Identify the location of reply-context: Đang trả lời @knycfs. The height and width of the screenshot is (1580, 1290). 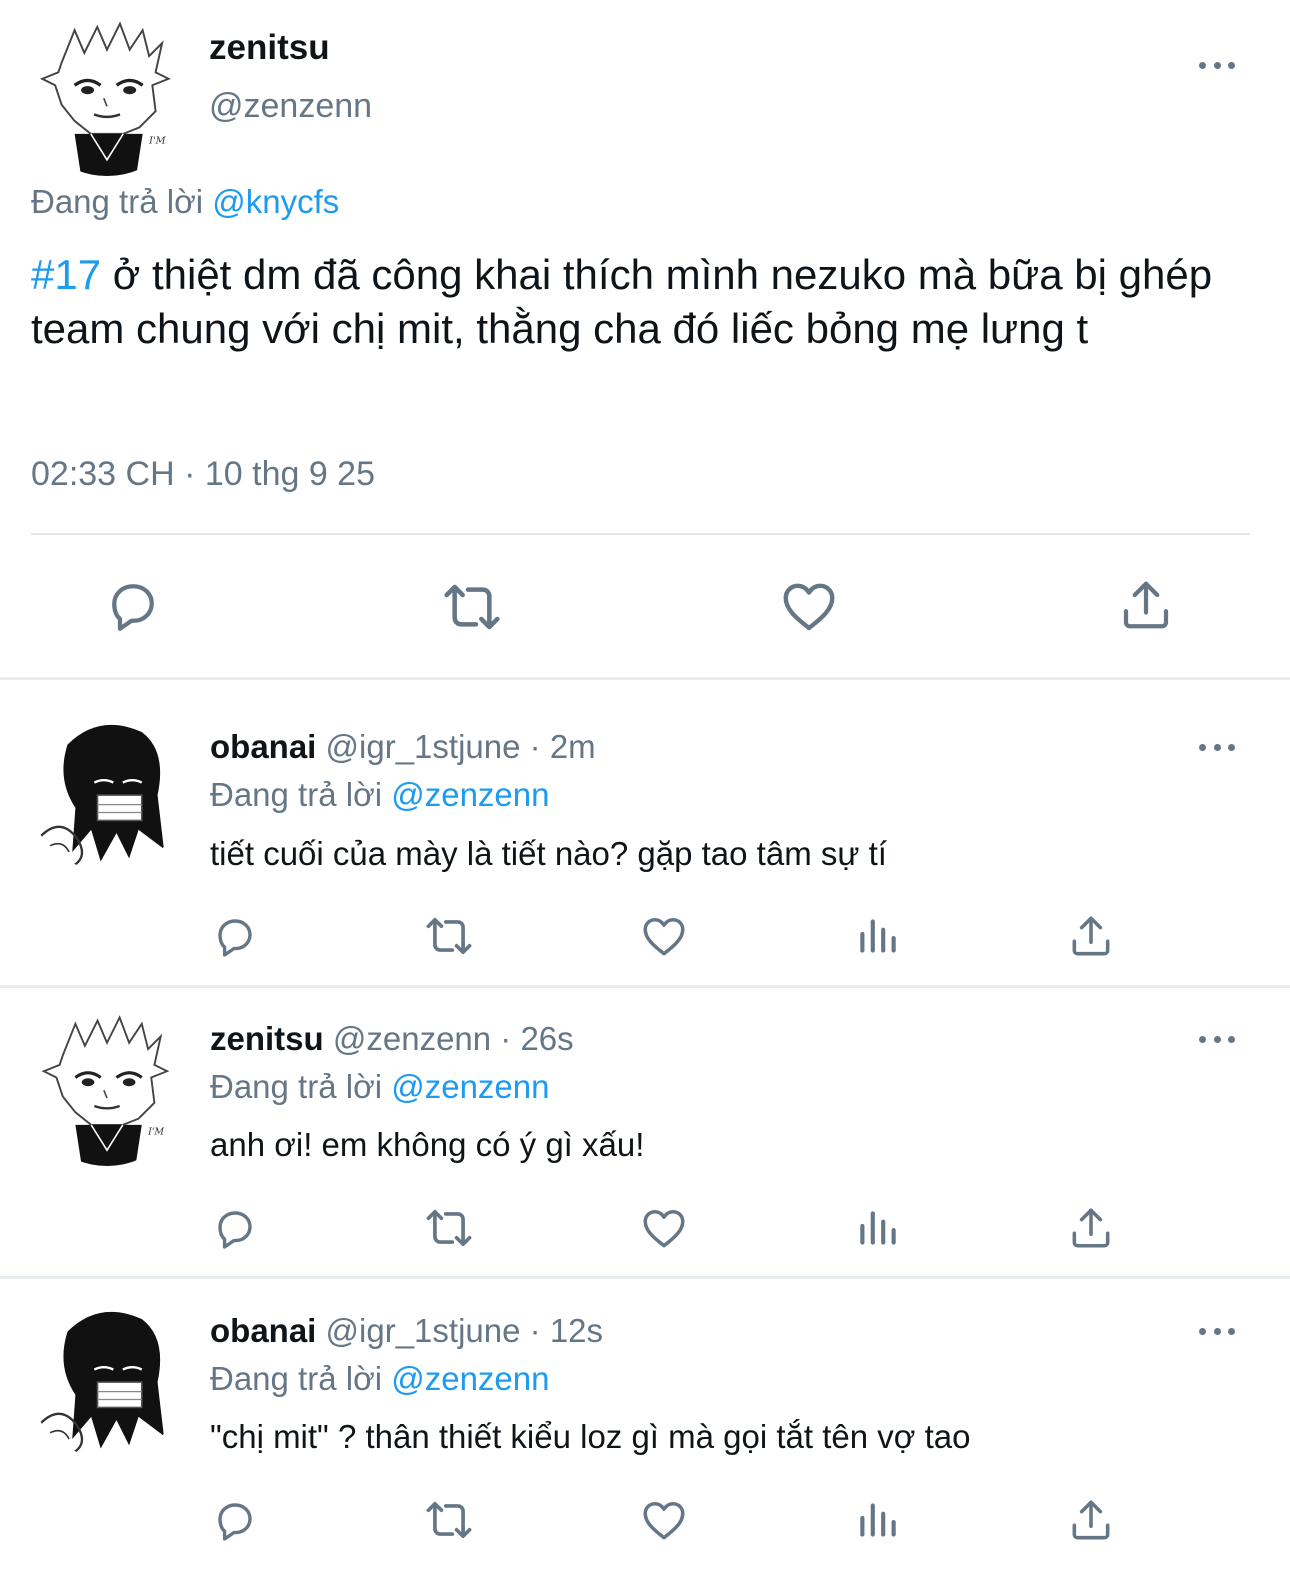
(185, 202).